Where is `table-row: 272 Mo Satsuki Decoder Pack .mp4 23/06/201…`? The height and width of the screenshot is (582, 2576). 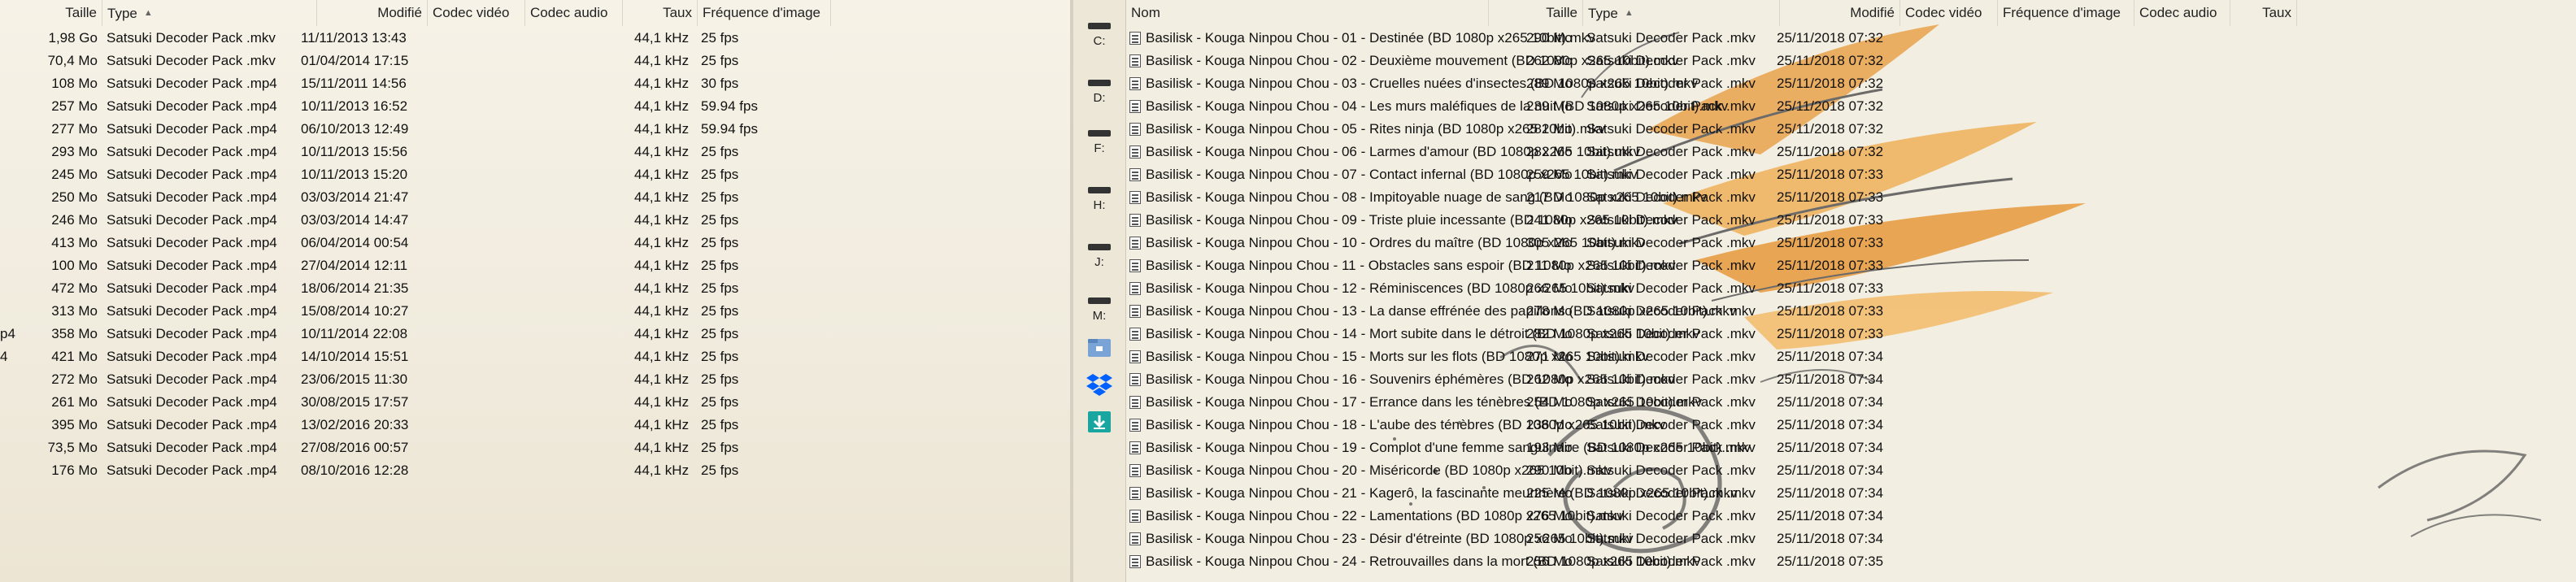
table-row: 272 Mo Satsuki Decoder Pack .mp4 23/06/201… is located at coordinates (535, 379).